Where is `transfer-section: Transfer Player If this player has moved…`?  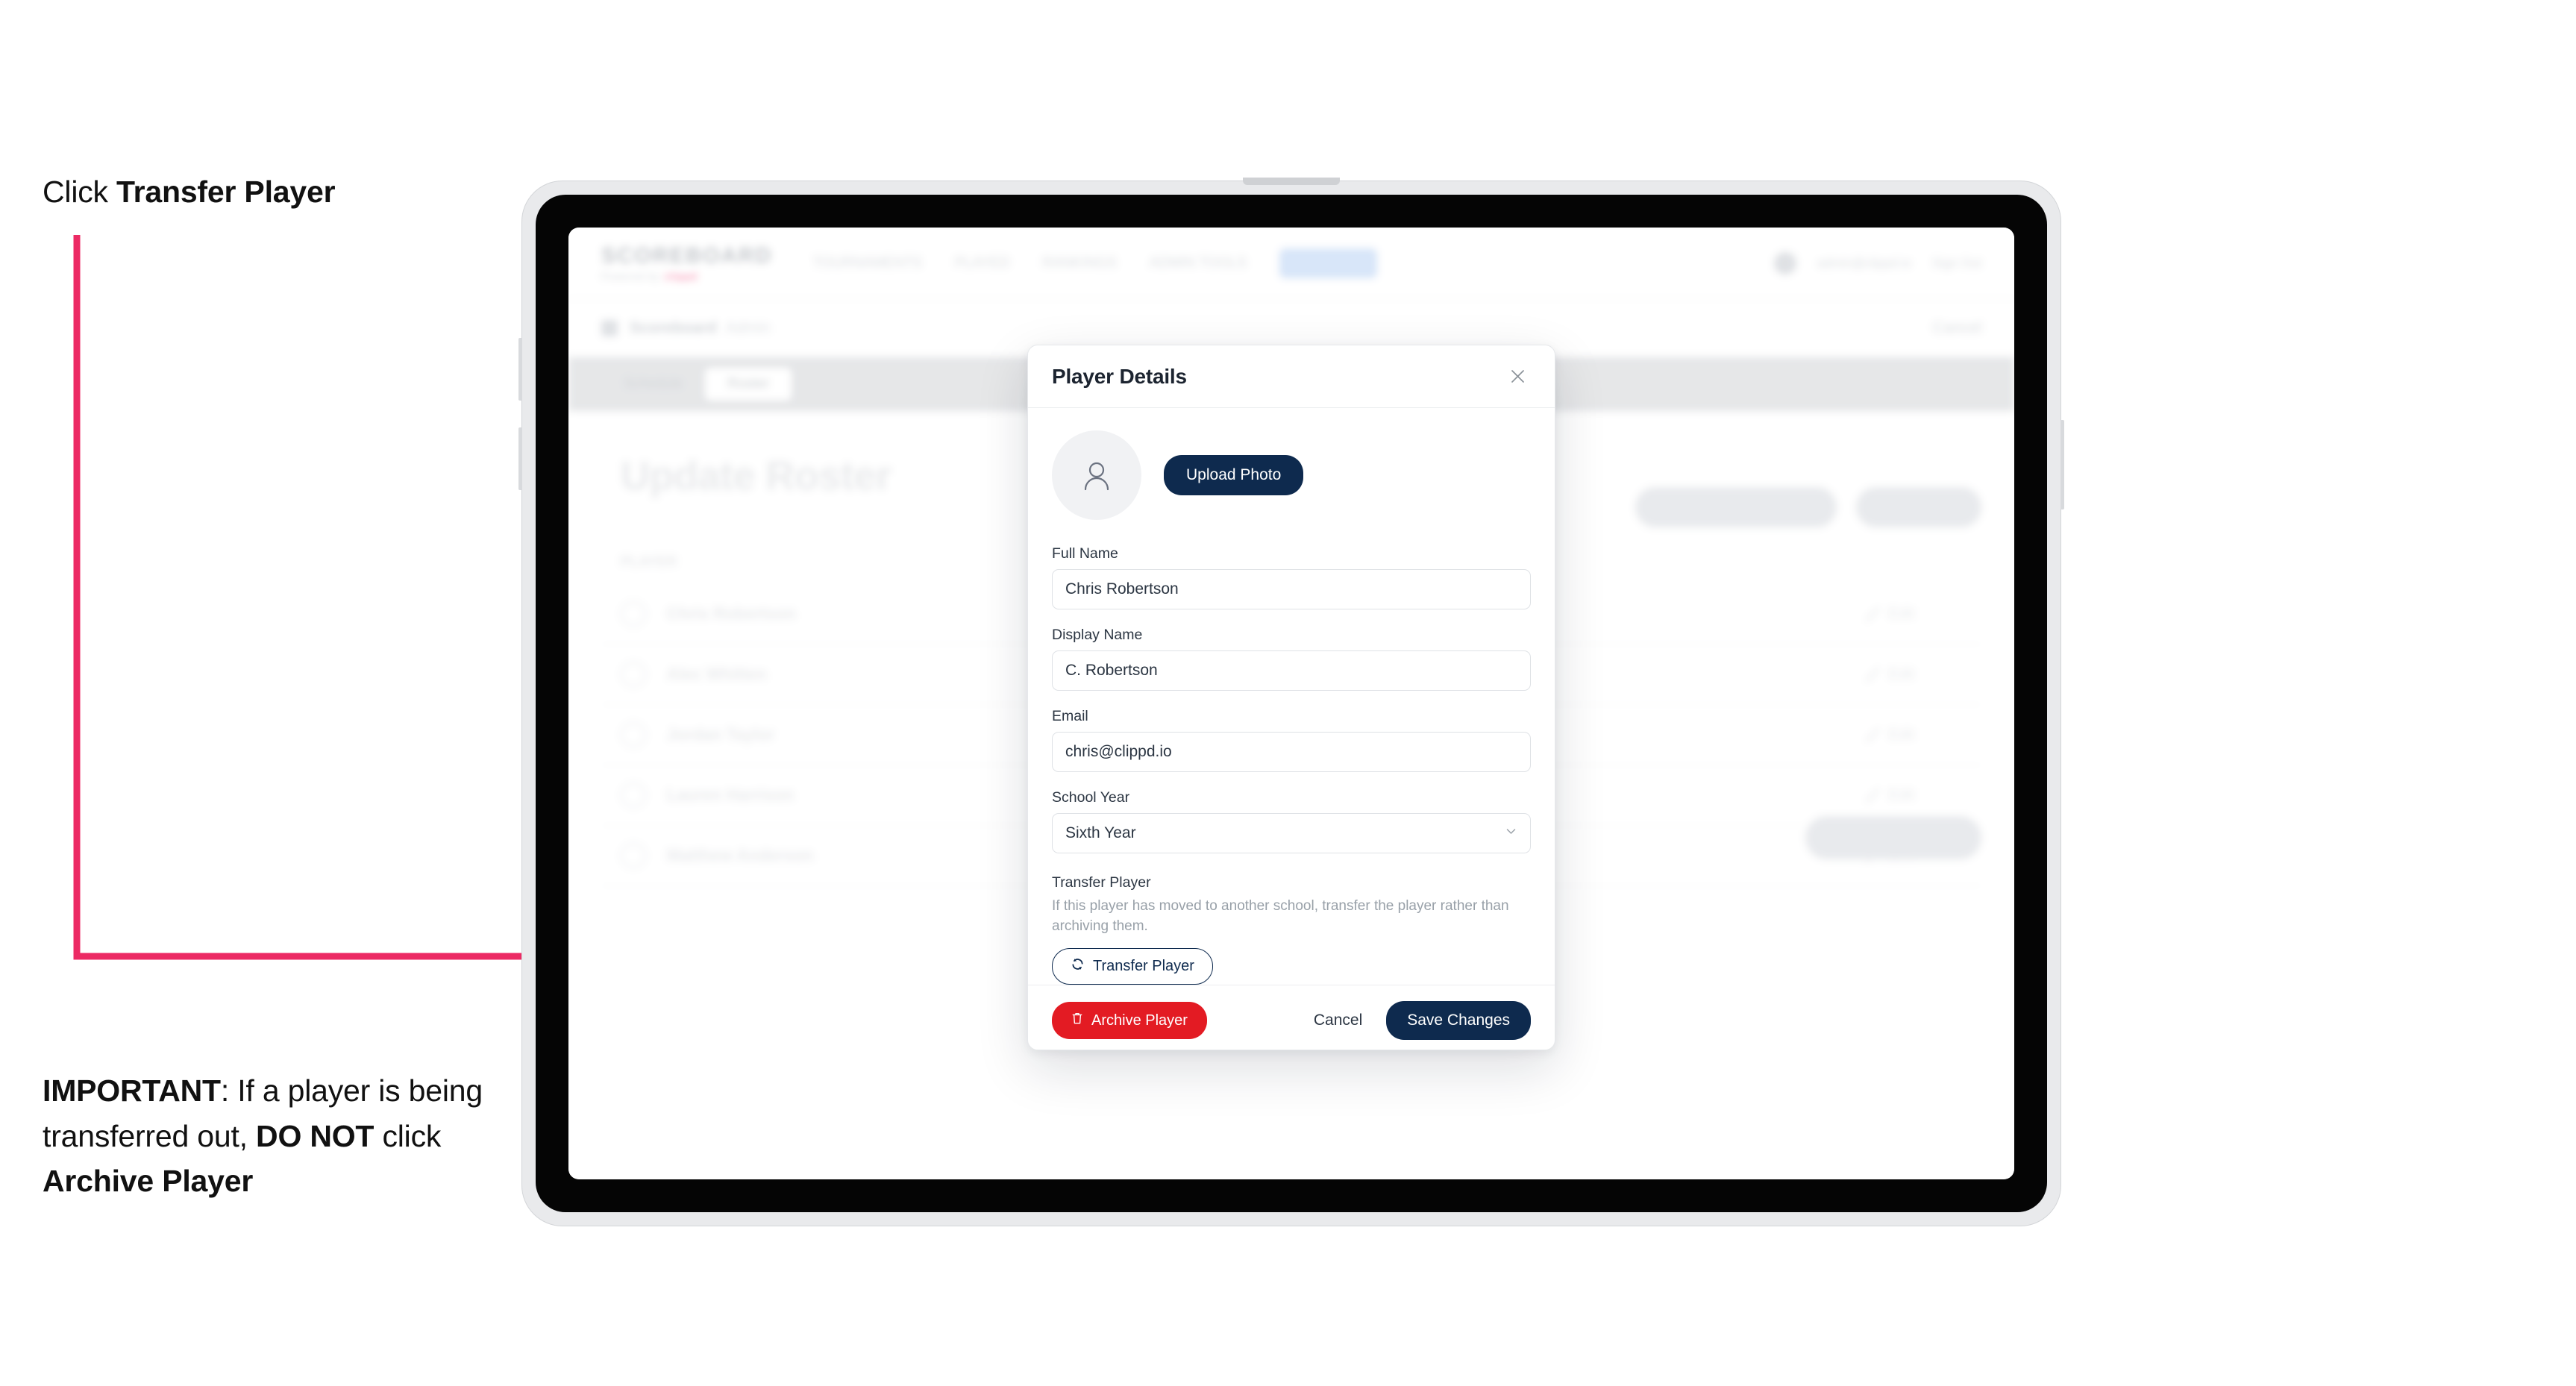 transfer-section: Transfer Player If this player has moved… is located at coordinates (1291, 929).